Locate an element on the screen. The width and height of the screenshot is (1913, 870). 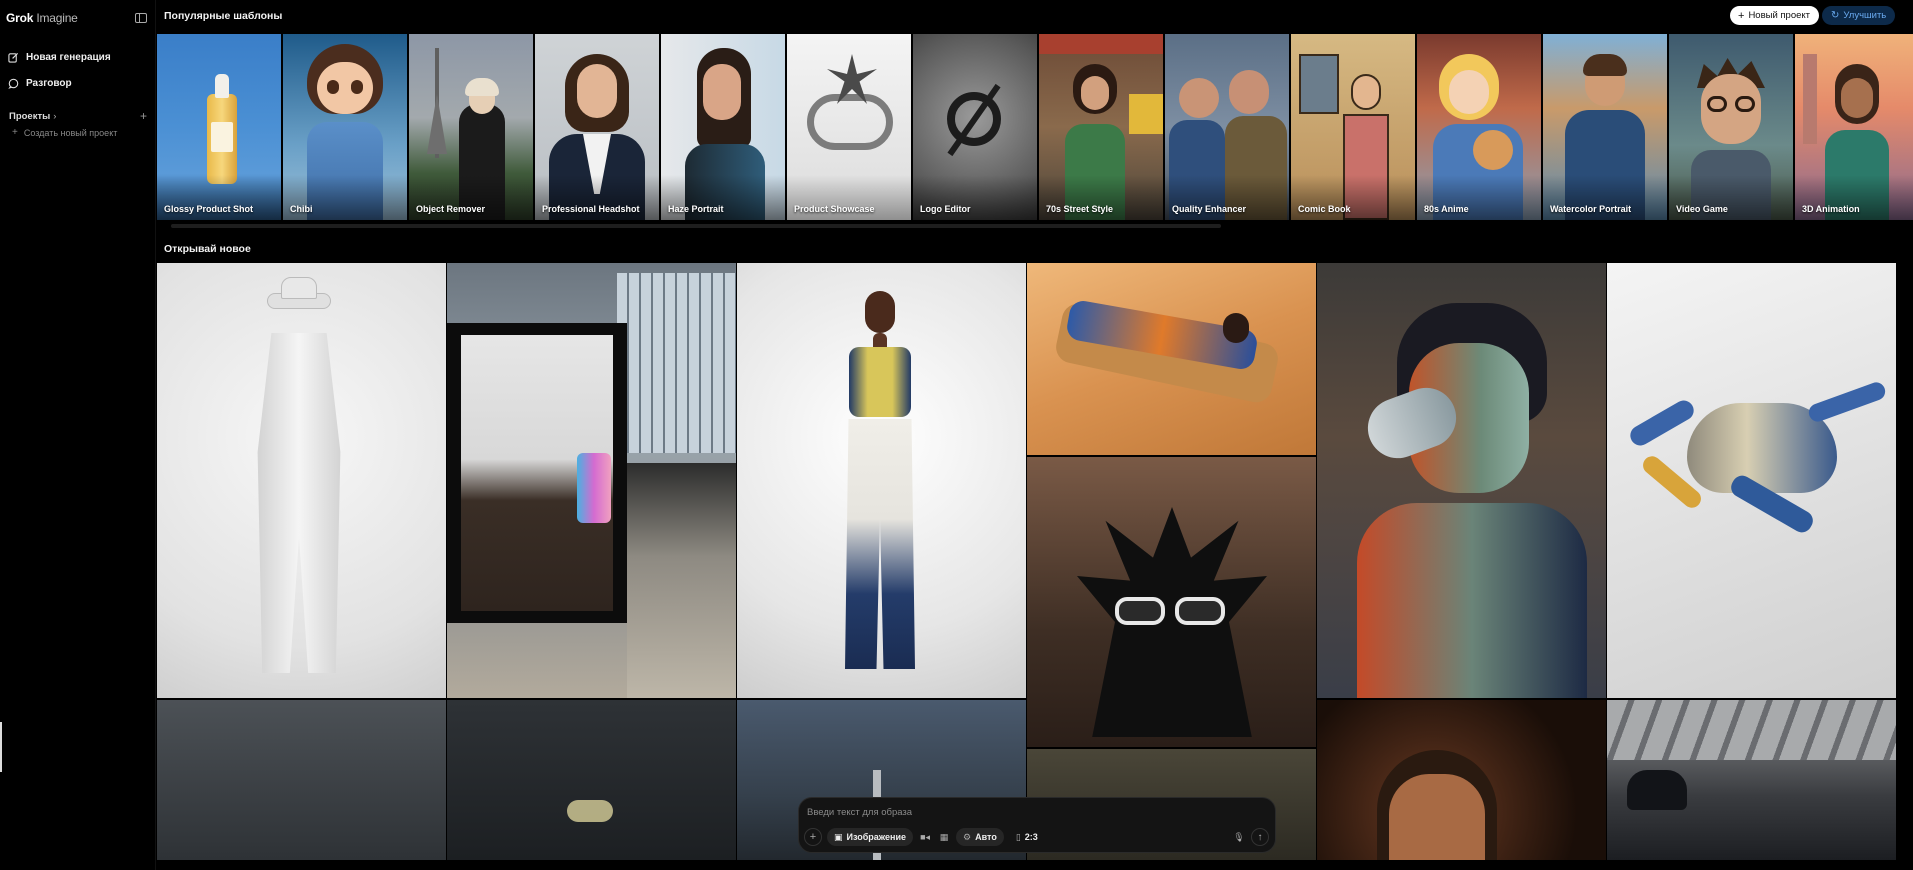
chevron-right-icon: › is located at coordinates (55, 116).